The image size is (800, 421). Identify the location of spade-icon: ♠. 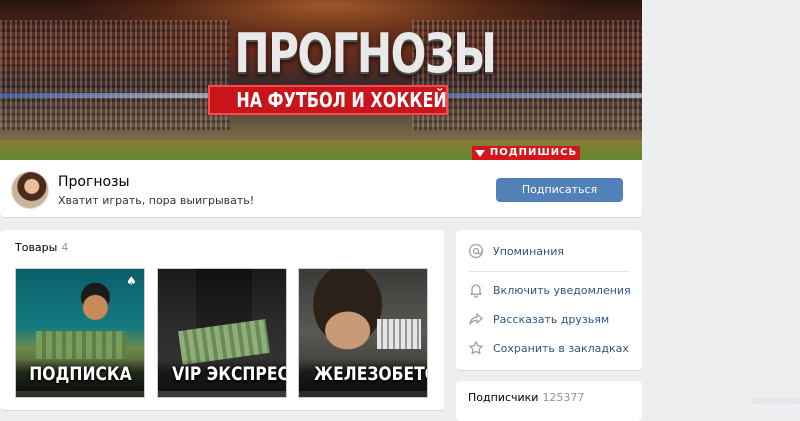
(131, 281).